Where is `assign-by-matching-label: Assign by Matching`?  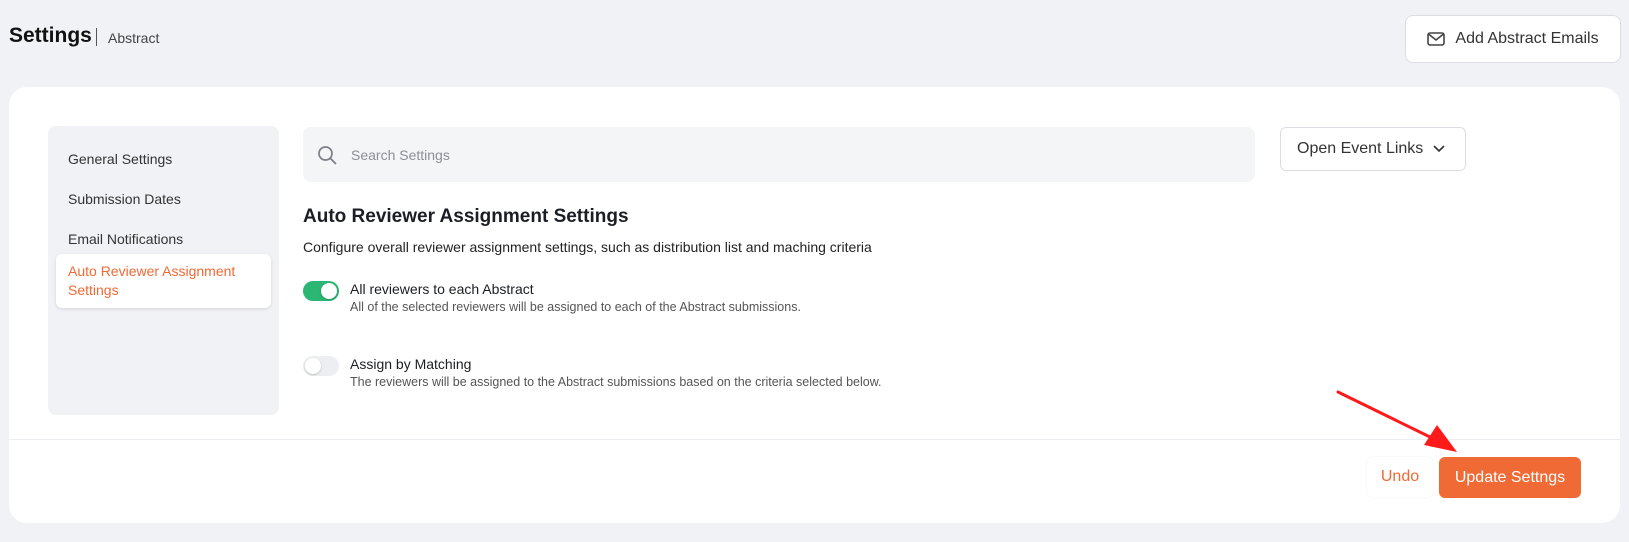
assign-by-matching-label: Assign by Matching is located at coordinates (411, 364).